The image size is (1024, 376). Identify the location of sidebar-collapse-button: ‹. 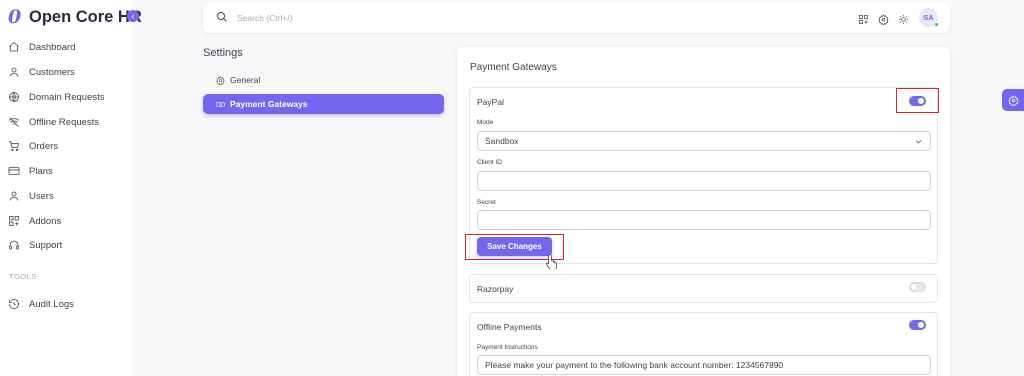
(133, 16).